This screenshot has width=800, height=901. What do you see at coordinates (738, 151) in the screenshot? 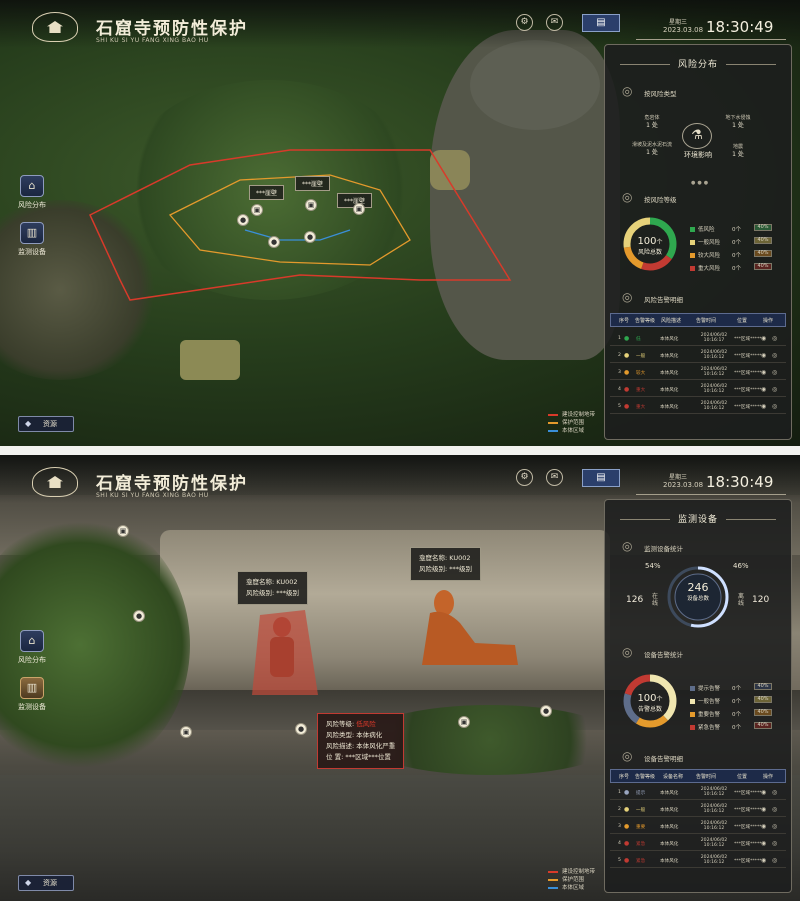
I see `risk-type-item: 地震 1 处` at bounding box center [738, 151].